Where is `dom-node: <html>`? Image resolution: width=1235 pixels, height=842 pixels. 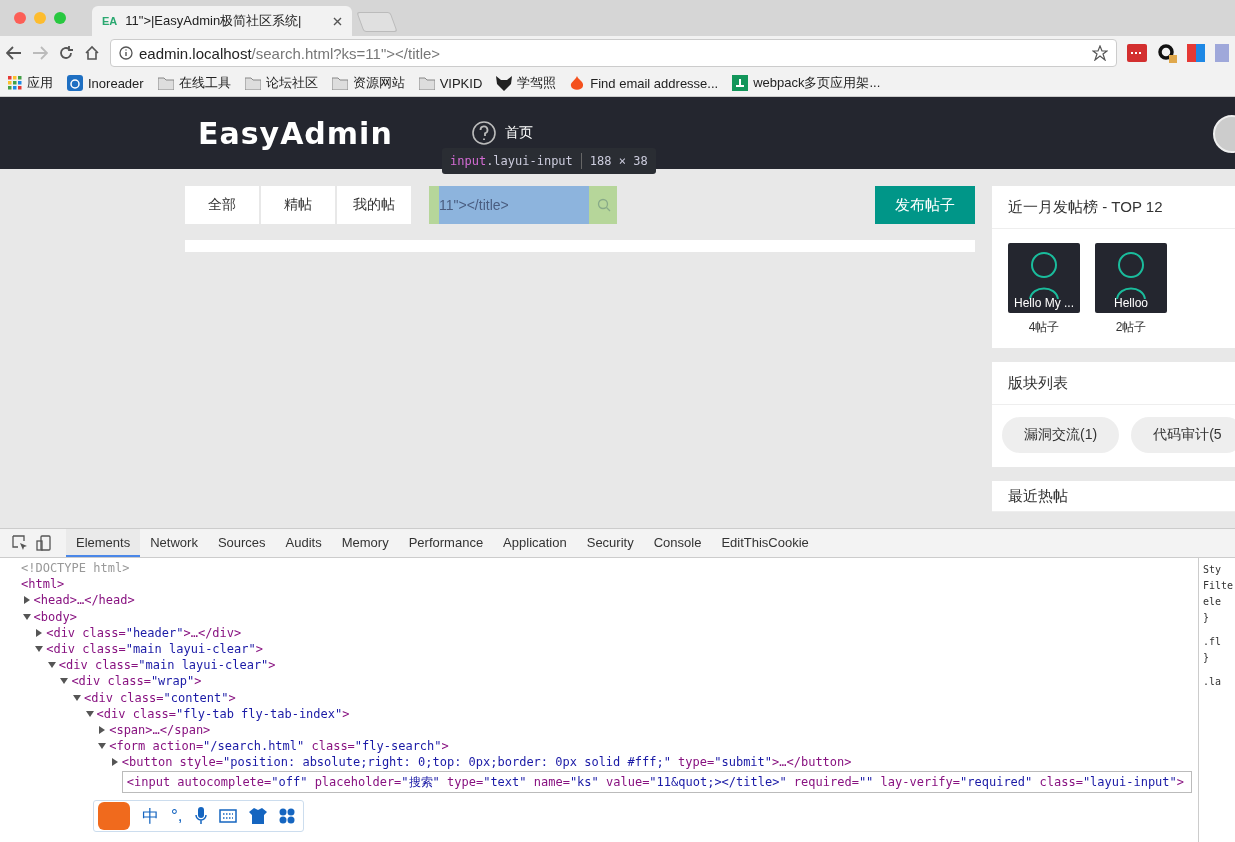 dom-node: <html> is located at coordinates (43, 584).